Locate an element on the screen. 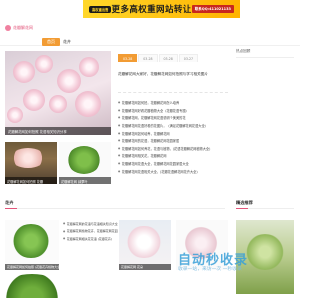  ad-banner: 高权重出售 更多高权重网站转让 联系QQ:411021133 is located at coordinates (161, 9).